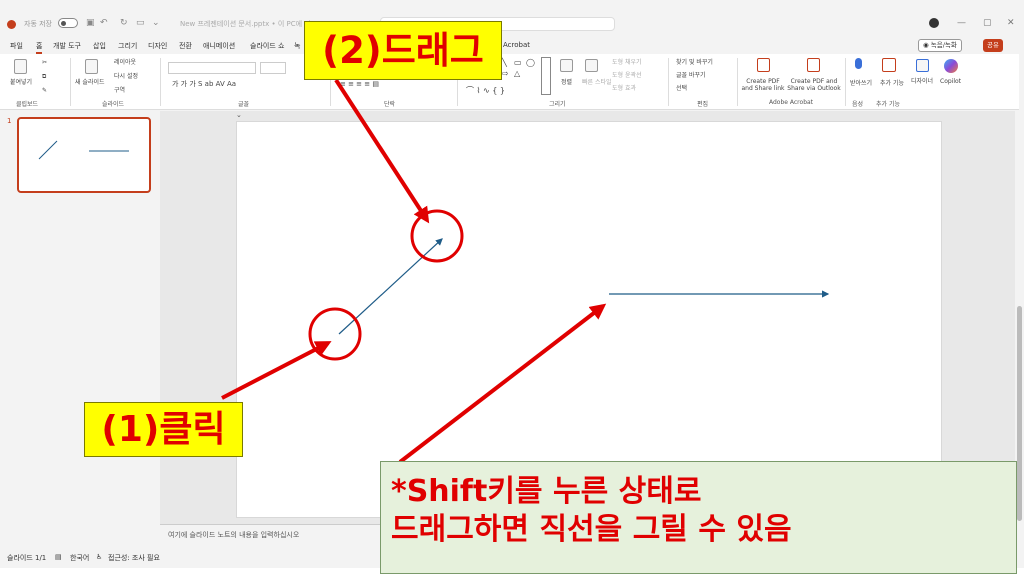 Image resolution: width=1024 pixels, height=576 pixels. Describe the element at coordinates (814, 85) in the screenshot. I see `create-pdf-outlook-button: Create PDF and Share via Outlook` at that location.